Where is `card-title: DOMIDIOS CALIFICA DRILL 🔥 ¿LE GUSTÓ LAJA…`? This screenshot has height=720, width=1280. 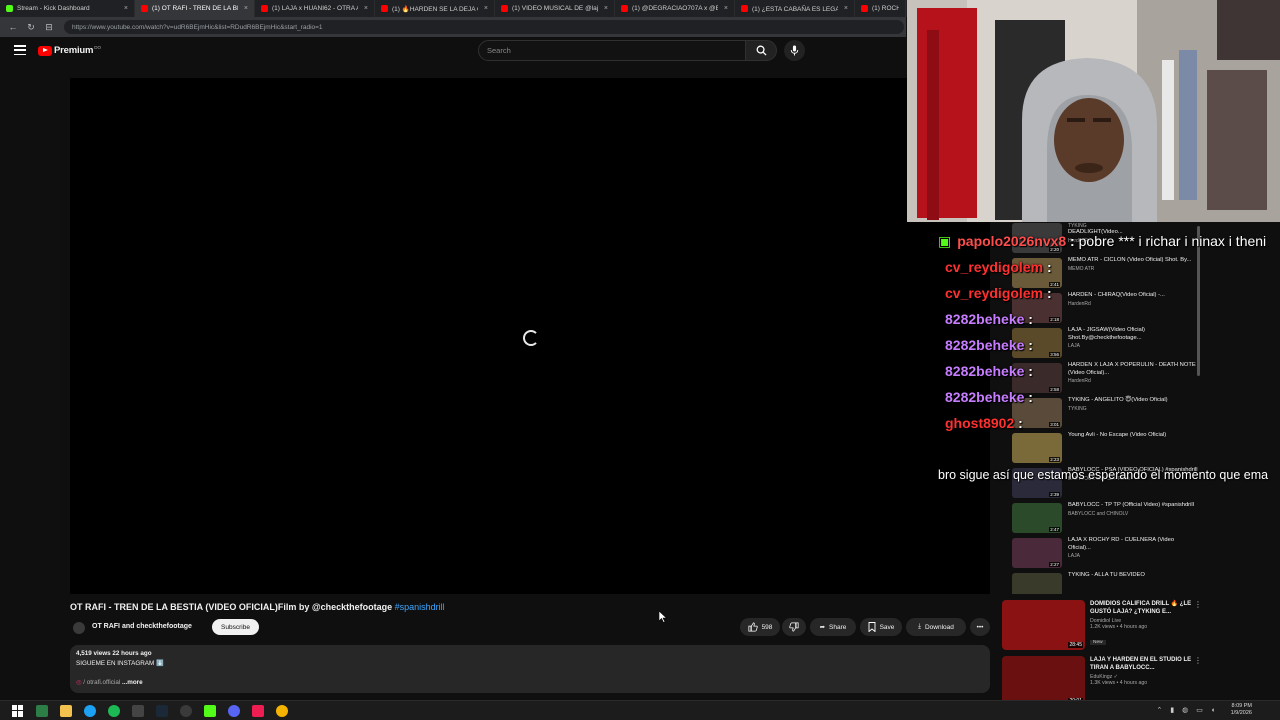
card-title: DOMIDIOS CALIFICA DRILL 🔥 ¿LE GUSTÓ LAJA… is located at coordinates (1141, 608).